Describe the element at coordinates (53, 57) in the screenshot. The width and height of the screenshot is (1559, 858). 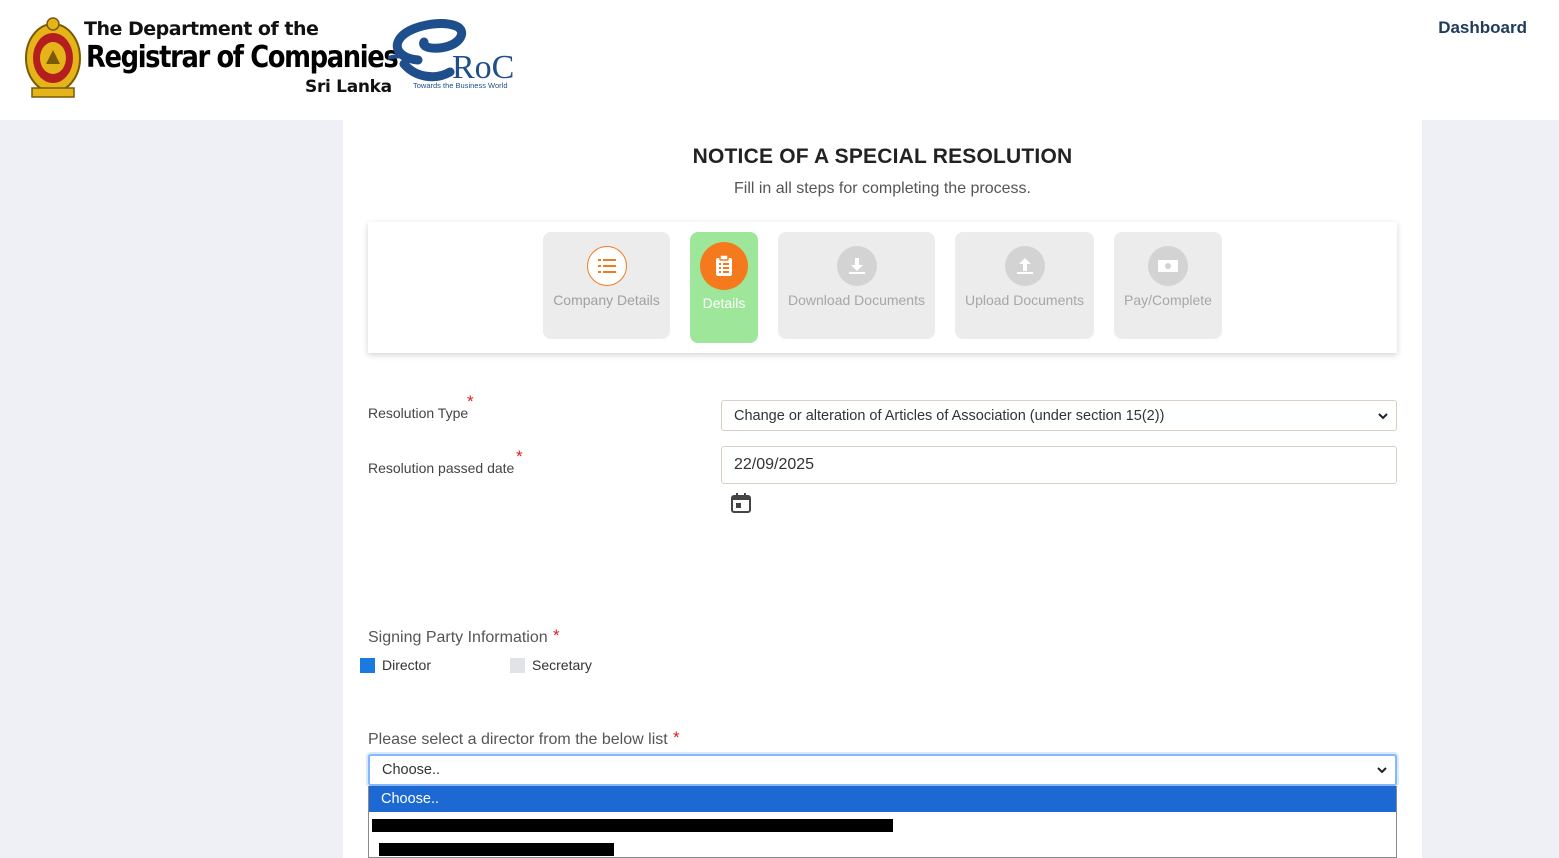
I see `sri-lanka-emblem-icon` at that location.